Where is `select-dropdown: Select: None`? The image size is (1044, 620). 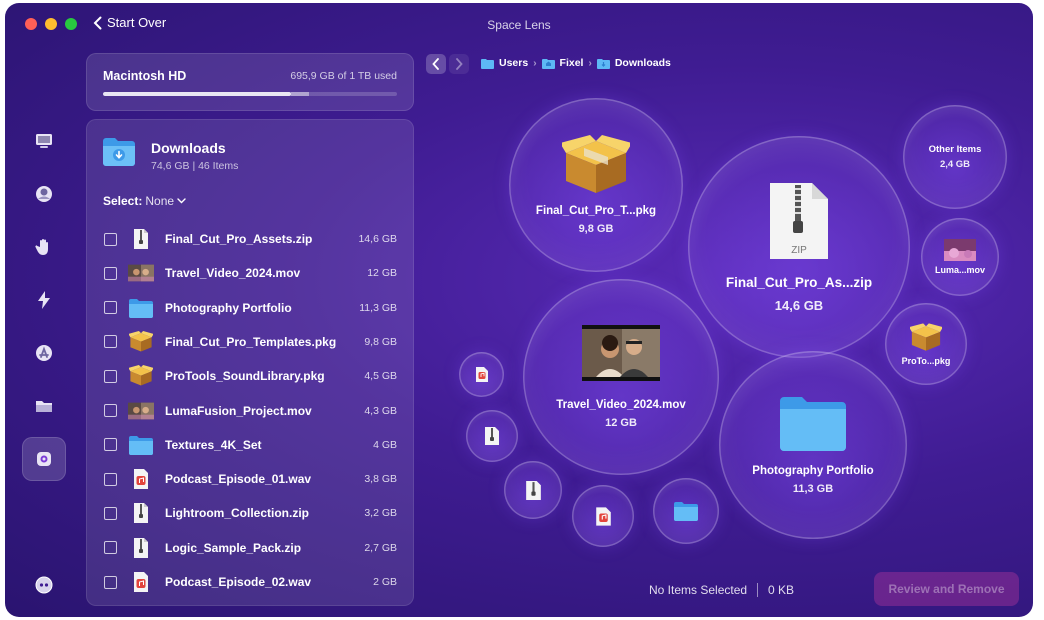 select-dropdown: Select: None is located at coordinates (144, 201).